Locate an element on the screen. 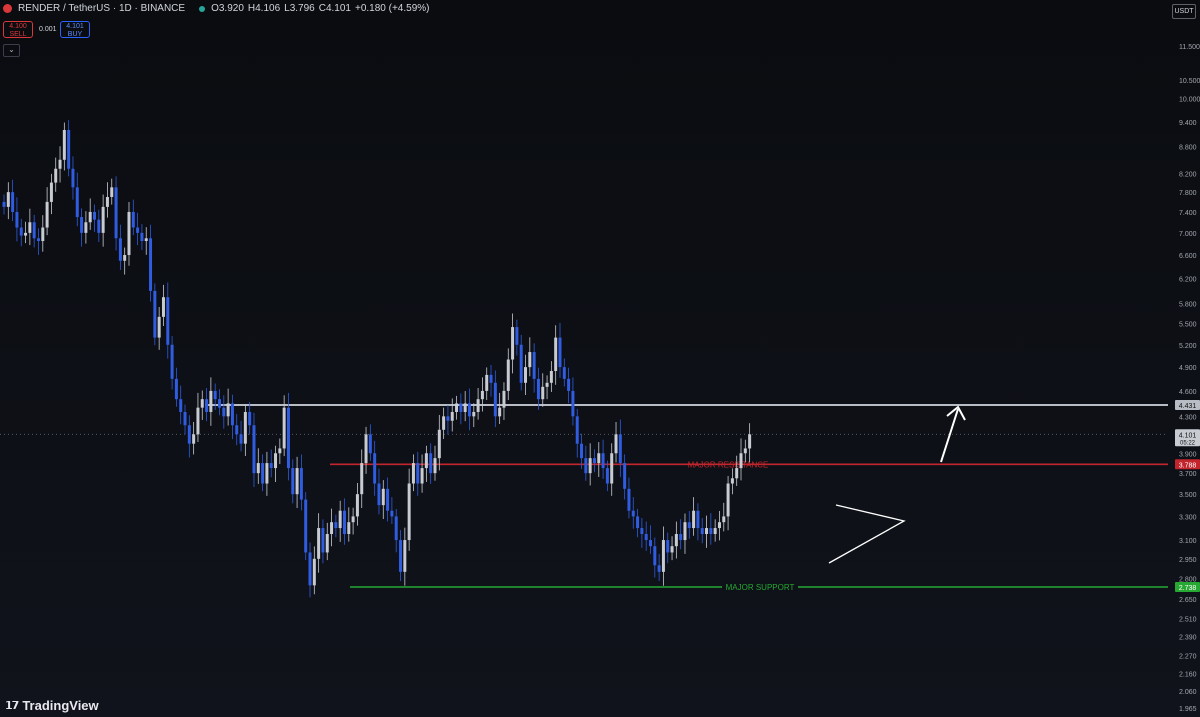  y-tick-label: 5.200 is located at coordinates (1188, 346).